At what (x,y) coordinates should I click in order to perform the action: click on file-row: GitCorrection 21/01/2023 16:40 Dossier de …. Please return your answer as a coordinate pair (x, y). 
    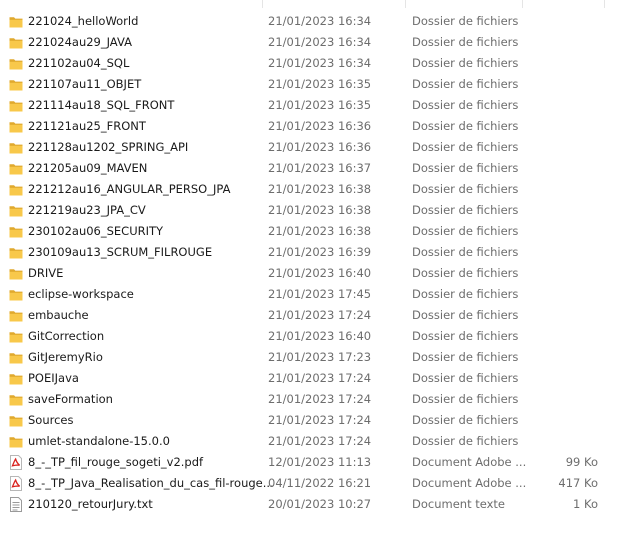
    Looking at the image, I should click on (316, 336).